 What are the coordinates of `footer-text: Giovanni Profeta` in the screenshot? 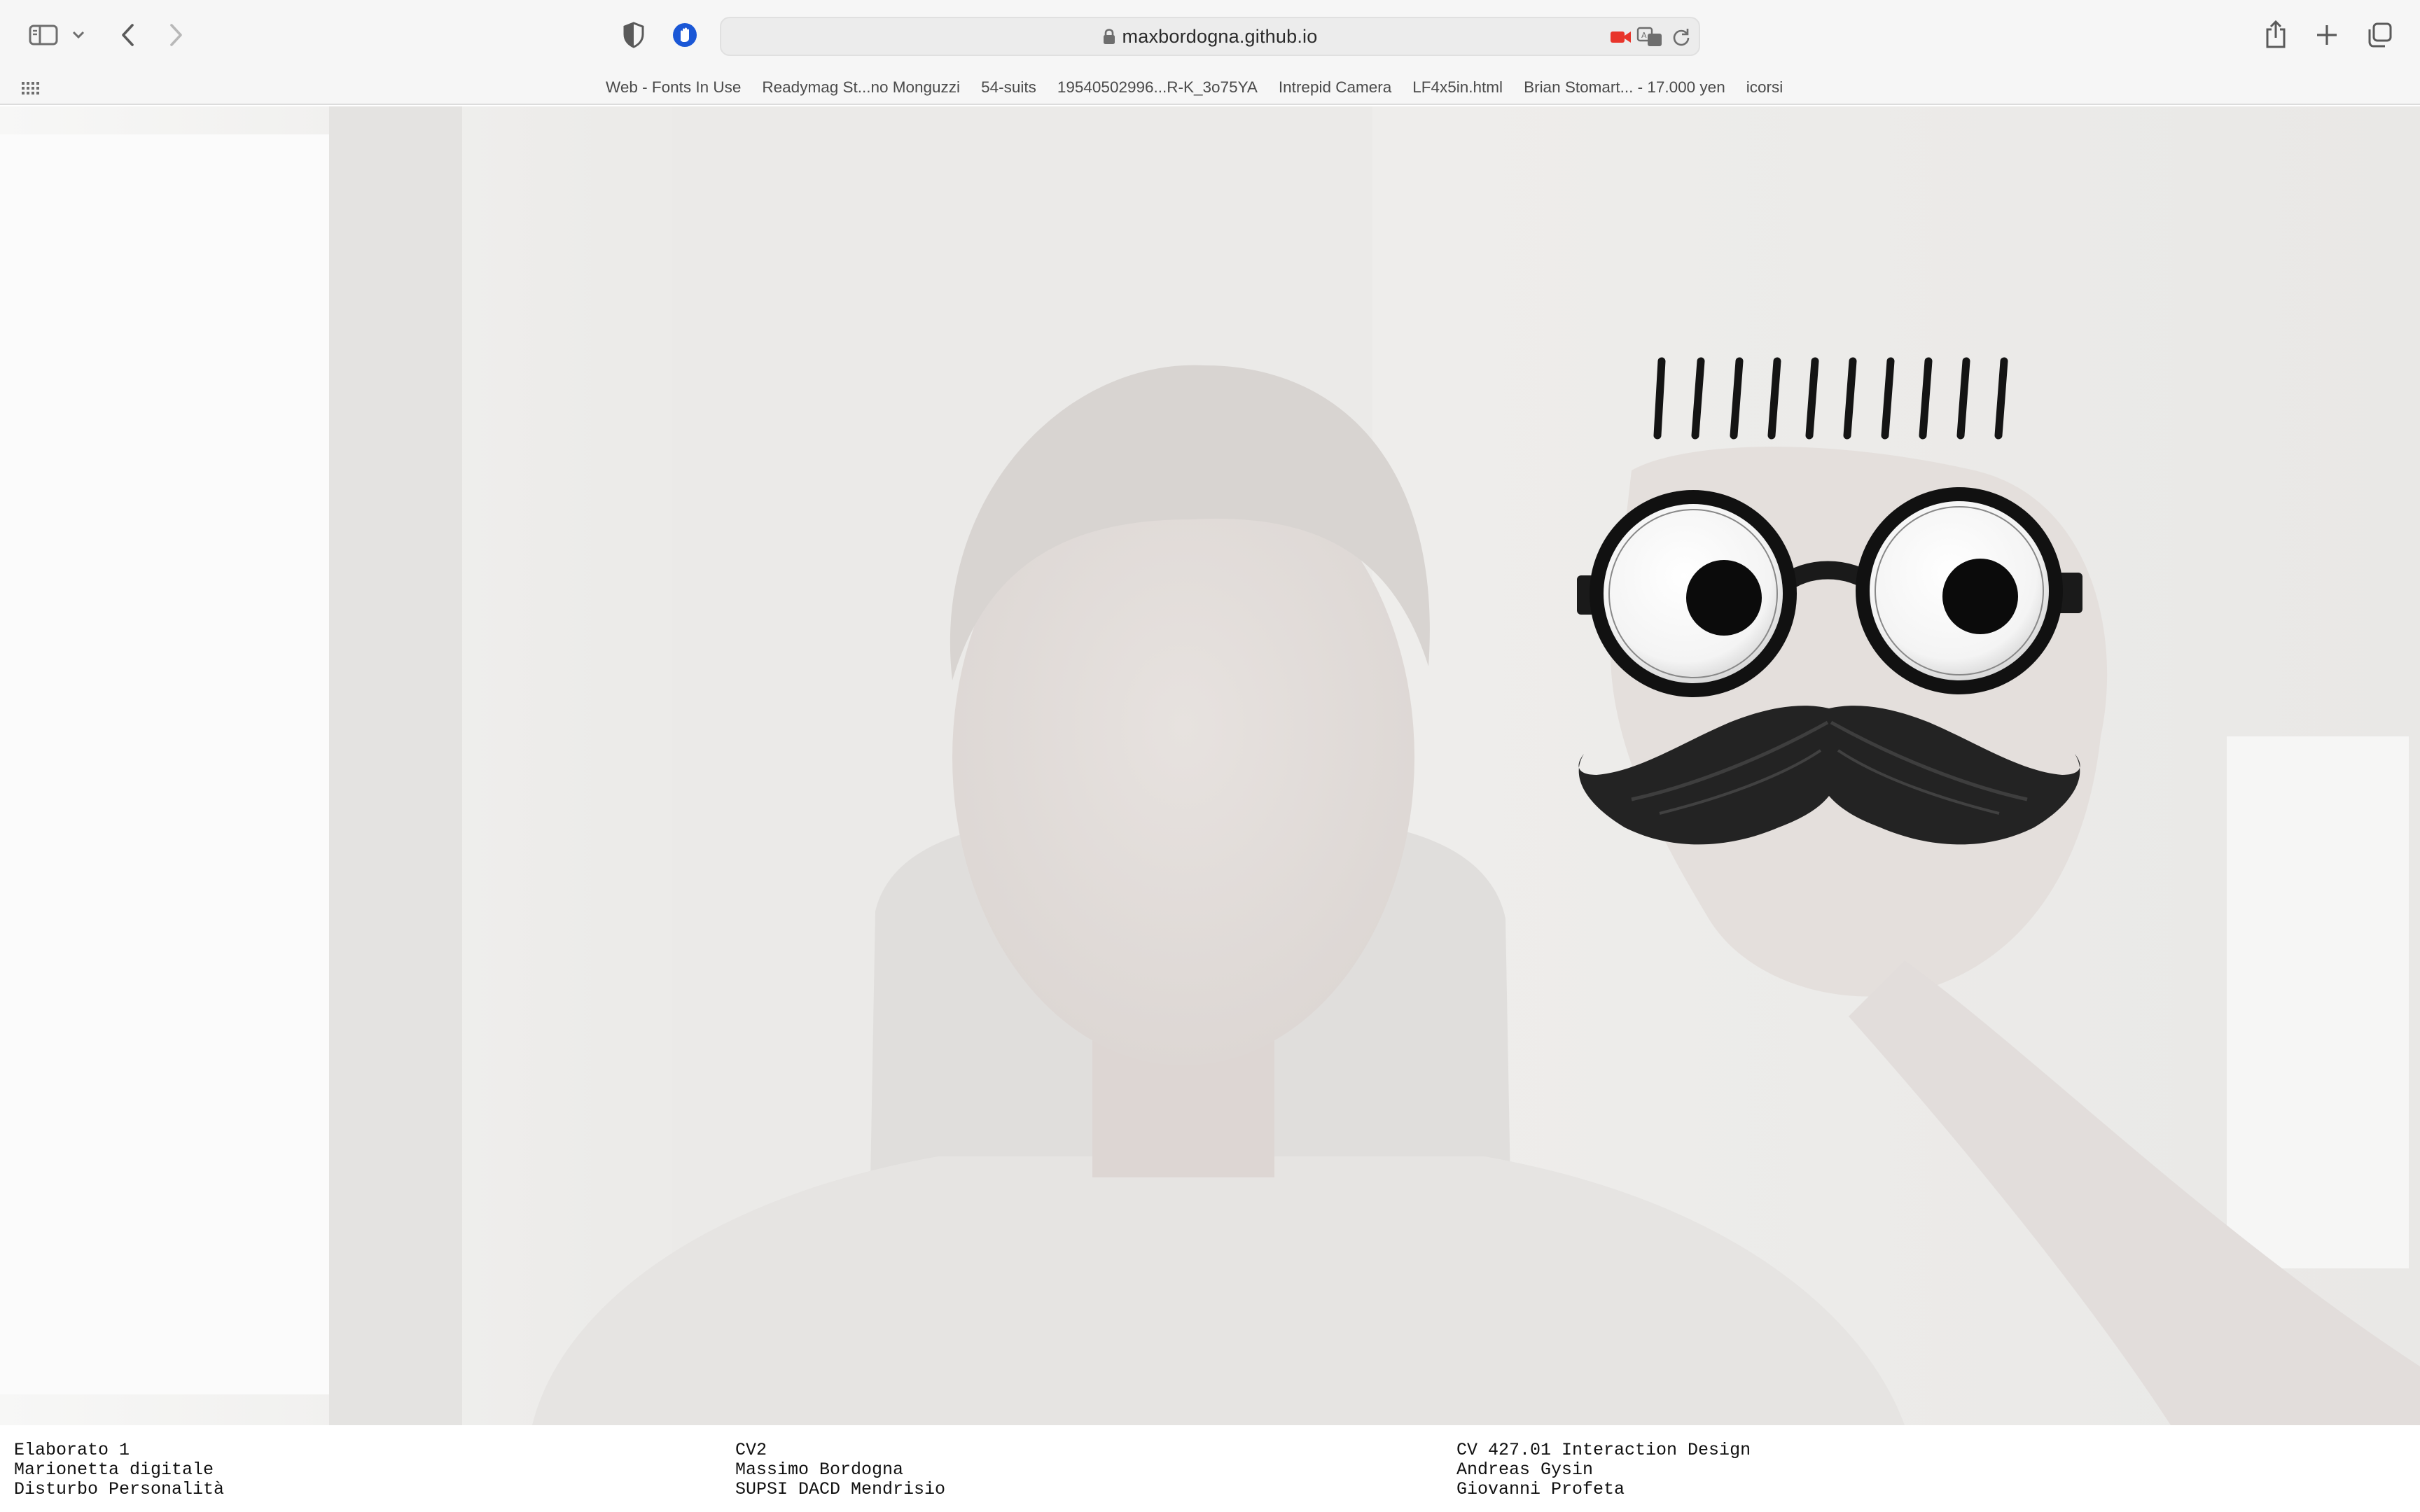 It's located at (1540, 1489).